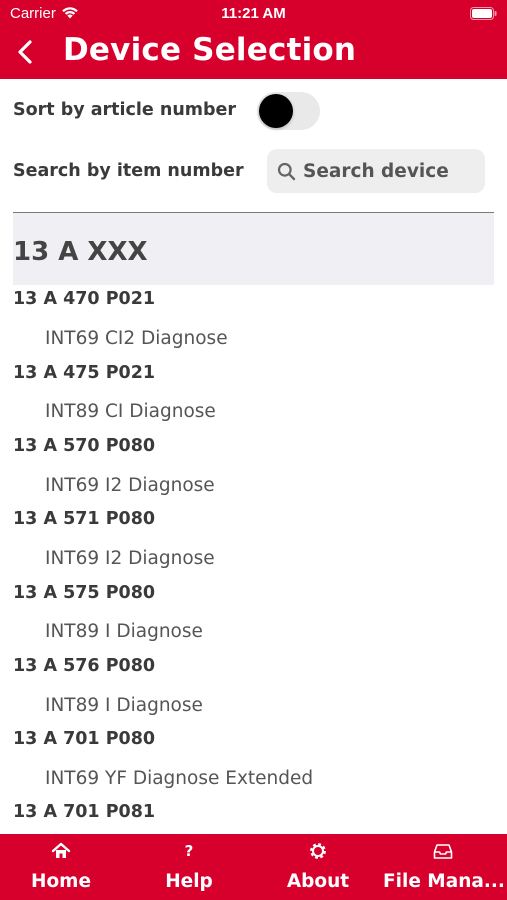  I want to click on search-label: Search by item number, so click(128, 171).